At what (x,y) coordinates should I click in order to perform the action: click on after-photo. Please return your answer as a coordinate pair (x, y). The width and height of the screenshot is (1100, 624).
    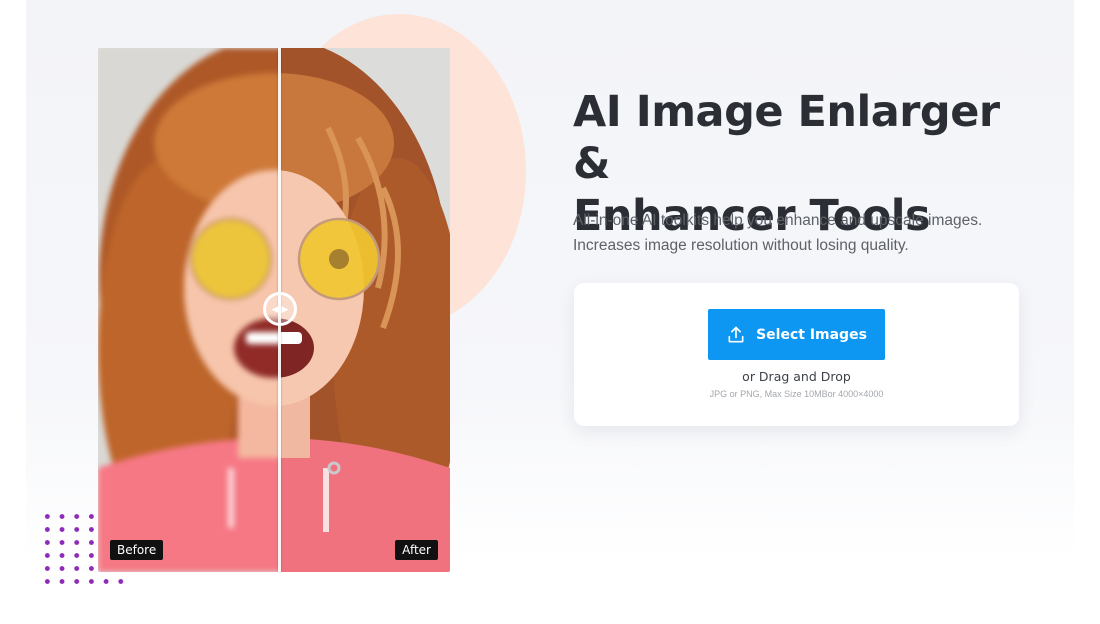
    Looking at the image, I should click on (365, 310).